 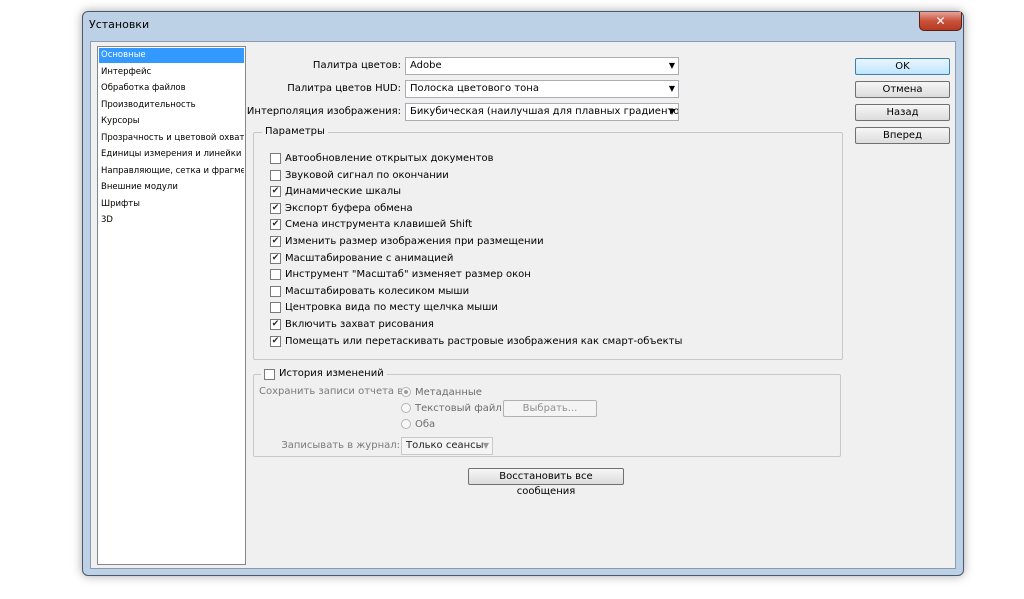 I want to click on radio-text-file: Текстовый файл, so click(x=451, y=409).